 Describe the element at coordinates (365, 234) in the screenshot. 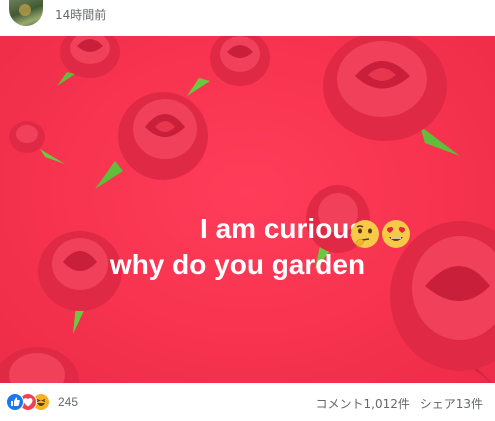

I see `thinking-emoji-icon` at that location.